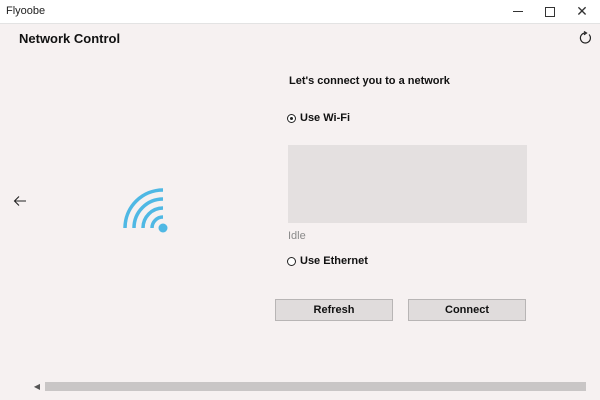  I want to click on scroll-left-icon: ◀, so click(37, 386).